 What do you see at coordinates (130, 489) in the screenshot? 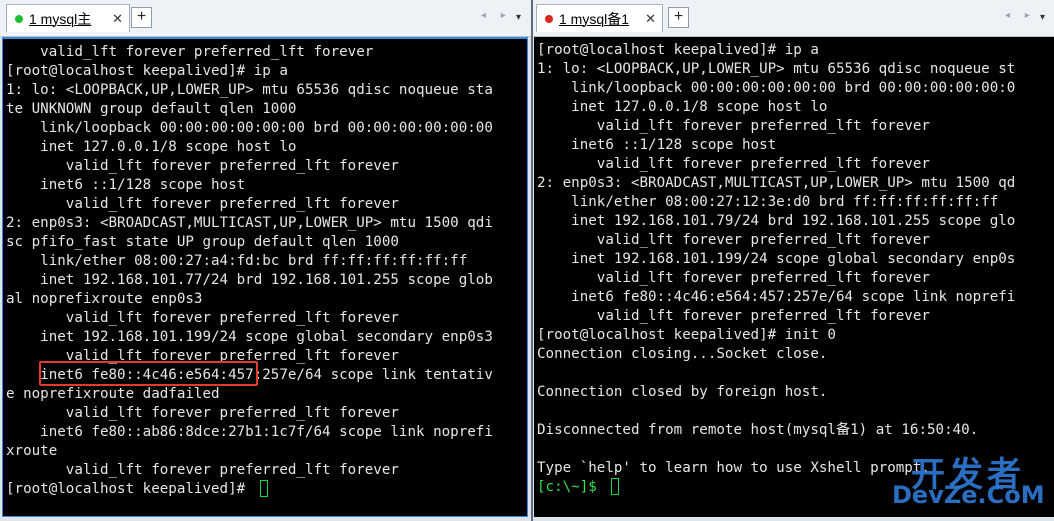
I see `shell-prompt: [root@localhost keepalived]#` at bounding box center [130, 489].